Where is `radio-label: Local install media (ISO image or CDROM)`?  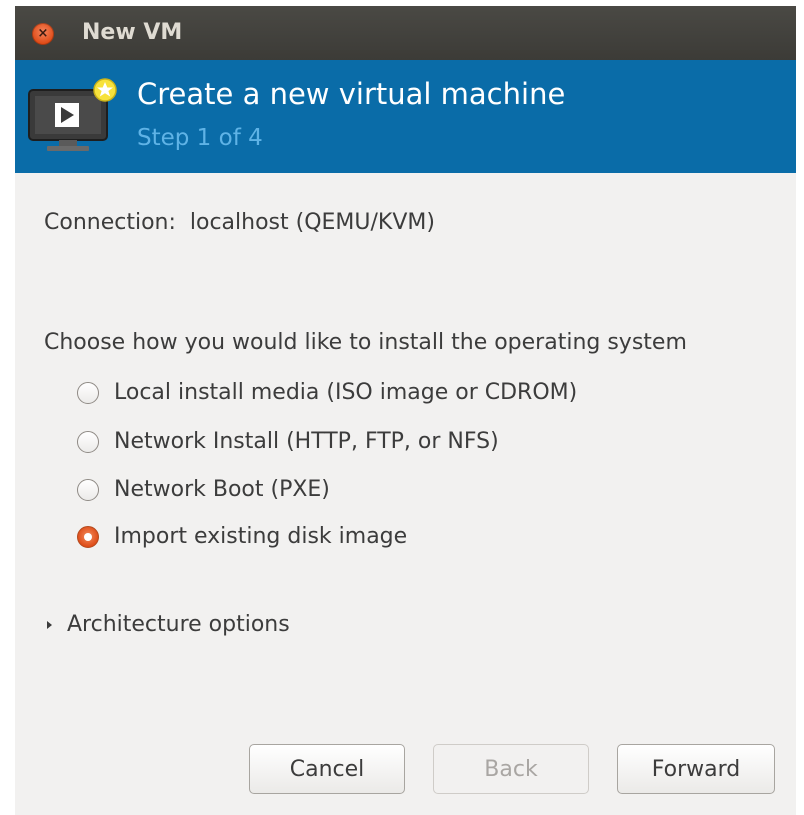 radio-label: Local install media (ISO image or CDROM) is located at coordinates (346, 392).